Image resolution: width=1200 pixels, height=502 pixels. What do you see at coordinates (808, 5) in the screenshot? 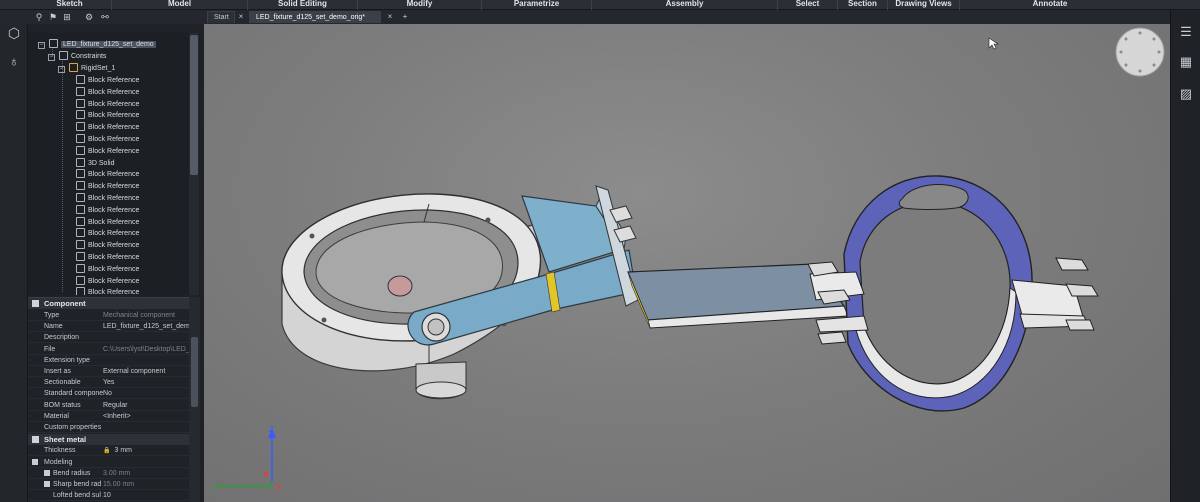
I see `ribbon-tab-select: Select` at bounding box center [808, 5].